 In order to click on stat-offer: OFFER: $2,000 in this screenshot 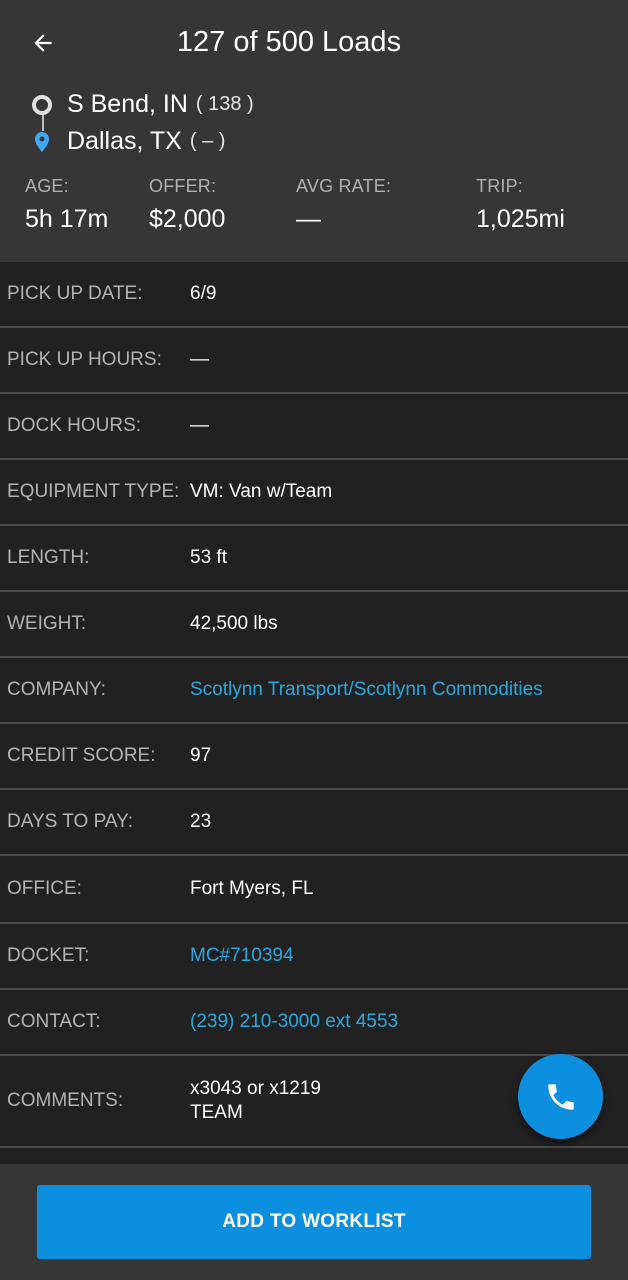, I will do `click(187, 205)`.